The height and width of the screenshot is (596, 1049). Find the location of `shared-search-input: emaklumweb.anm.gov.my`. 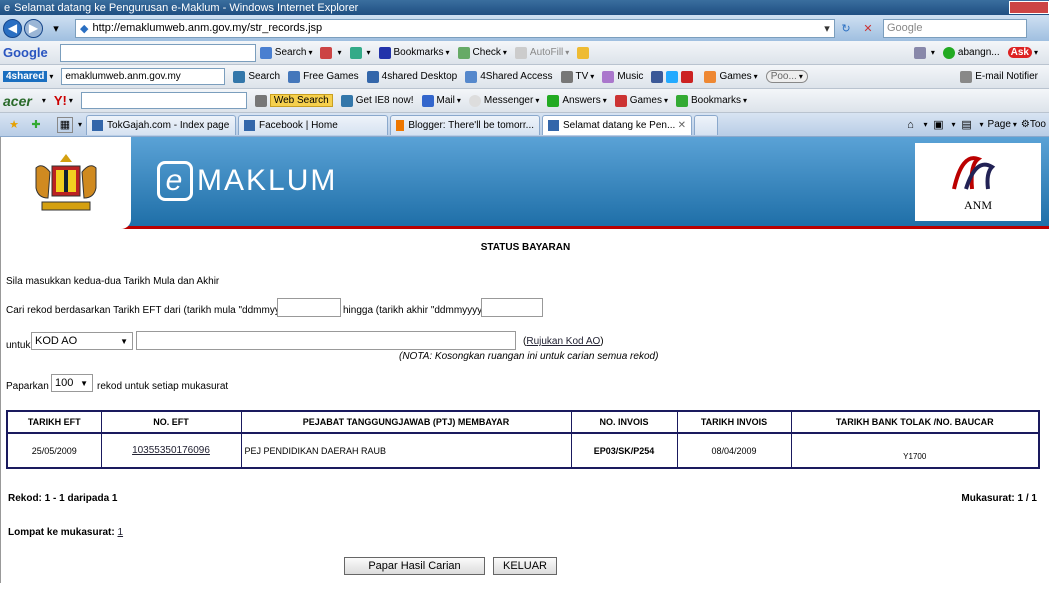

shared-search-input: emaklumweb.anm.gov.my is located at coordinates (143, 76).